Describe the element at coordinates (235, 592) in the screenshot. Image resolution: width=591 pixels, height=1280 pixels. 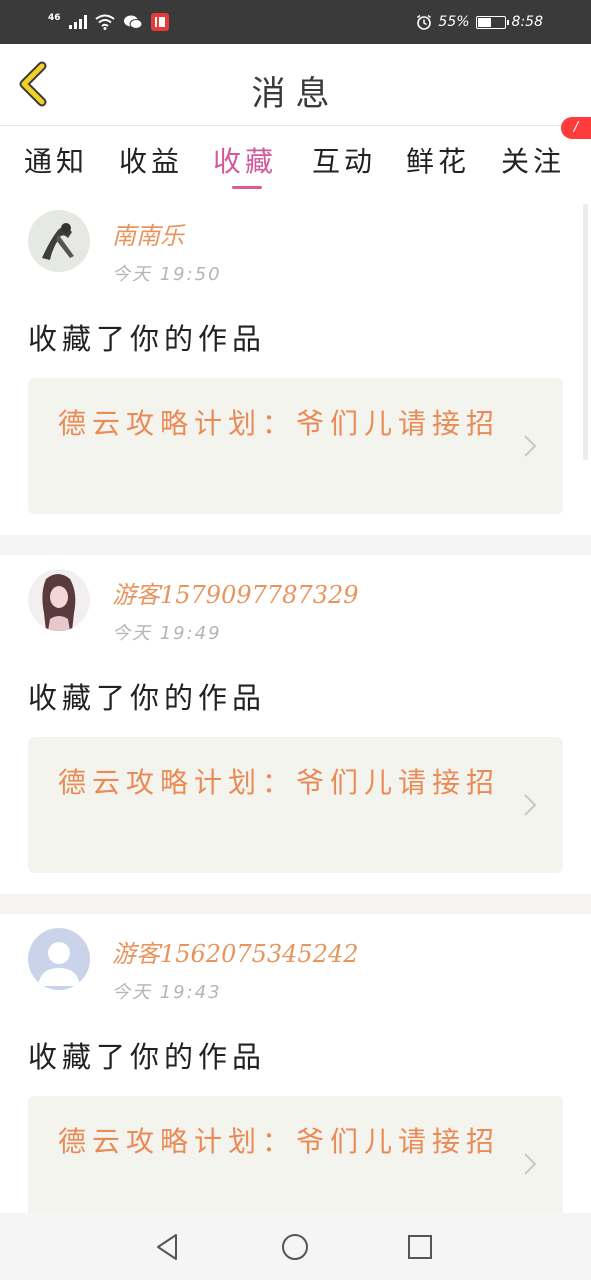
I see `username: 游客1579097787329` at that location.